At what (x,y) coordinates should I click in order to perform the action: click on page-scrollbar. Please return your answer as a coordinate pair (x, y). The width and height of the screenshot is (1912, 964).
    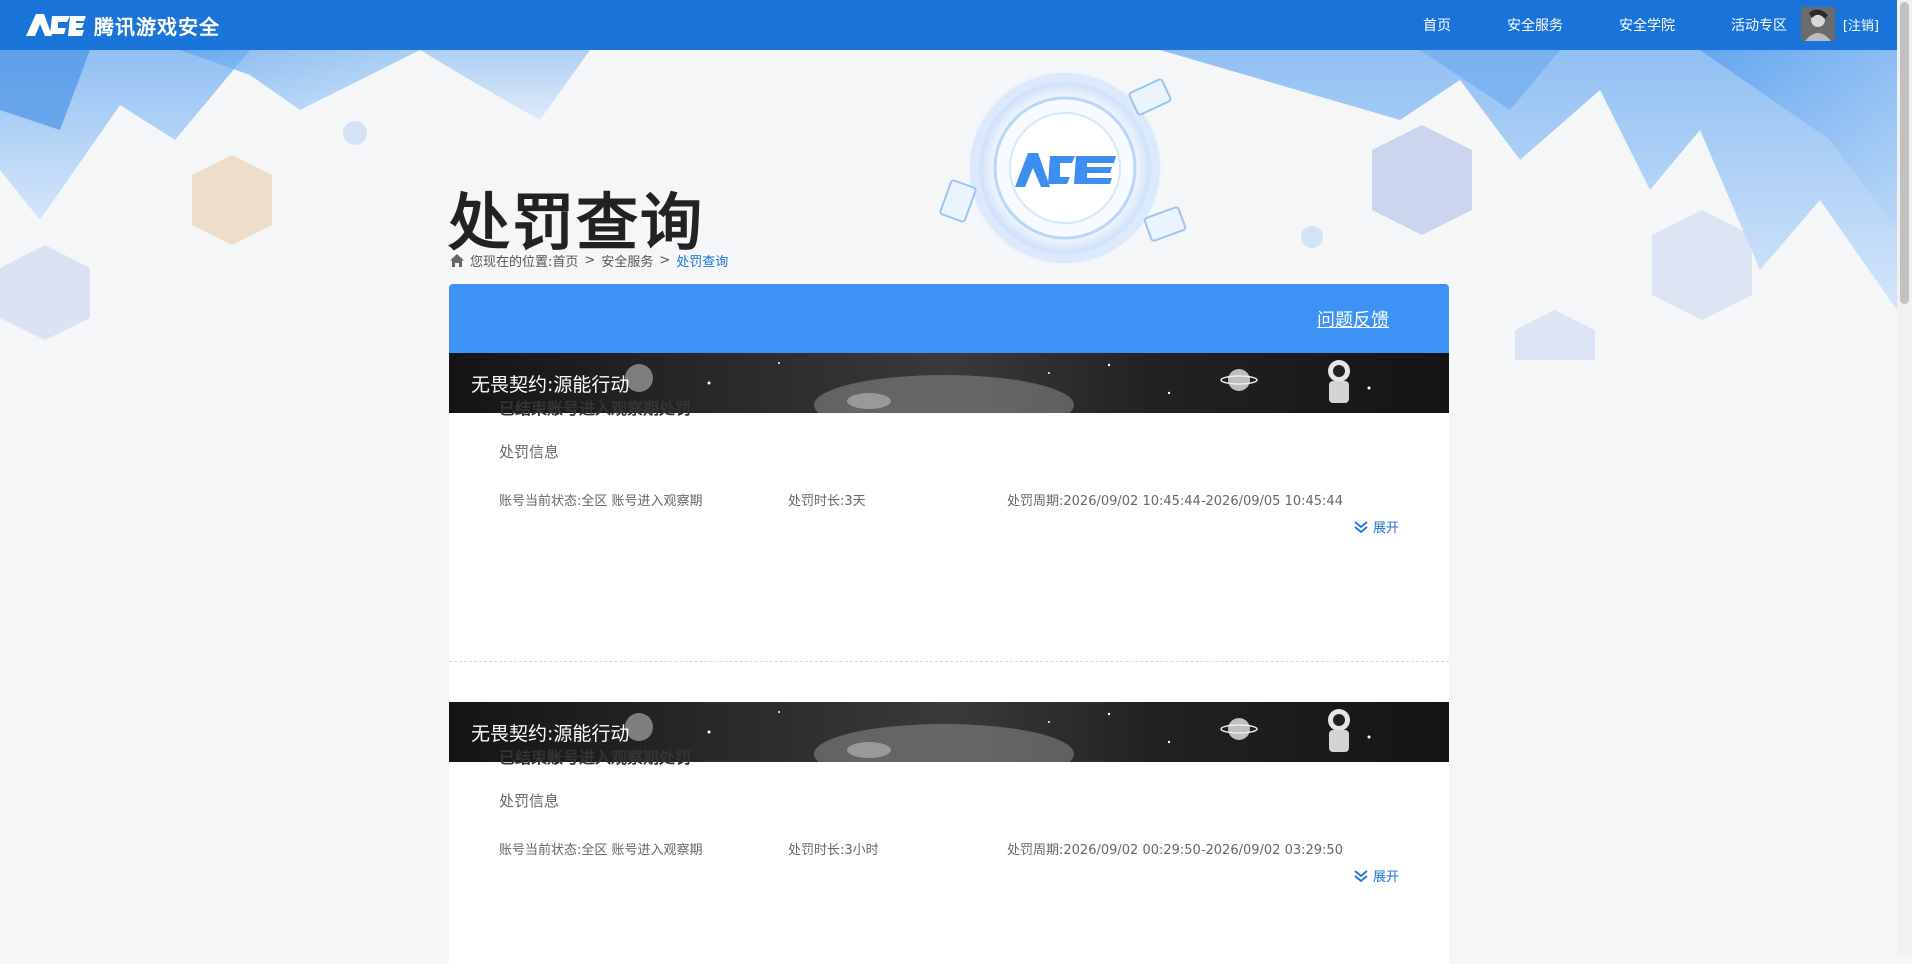
    Looking at the image, I should click on (1904, 478).